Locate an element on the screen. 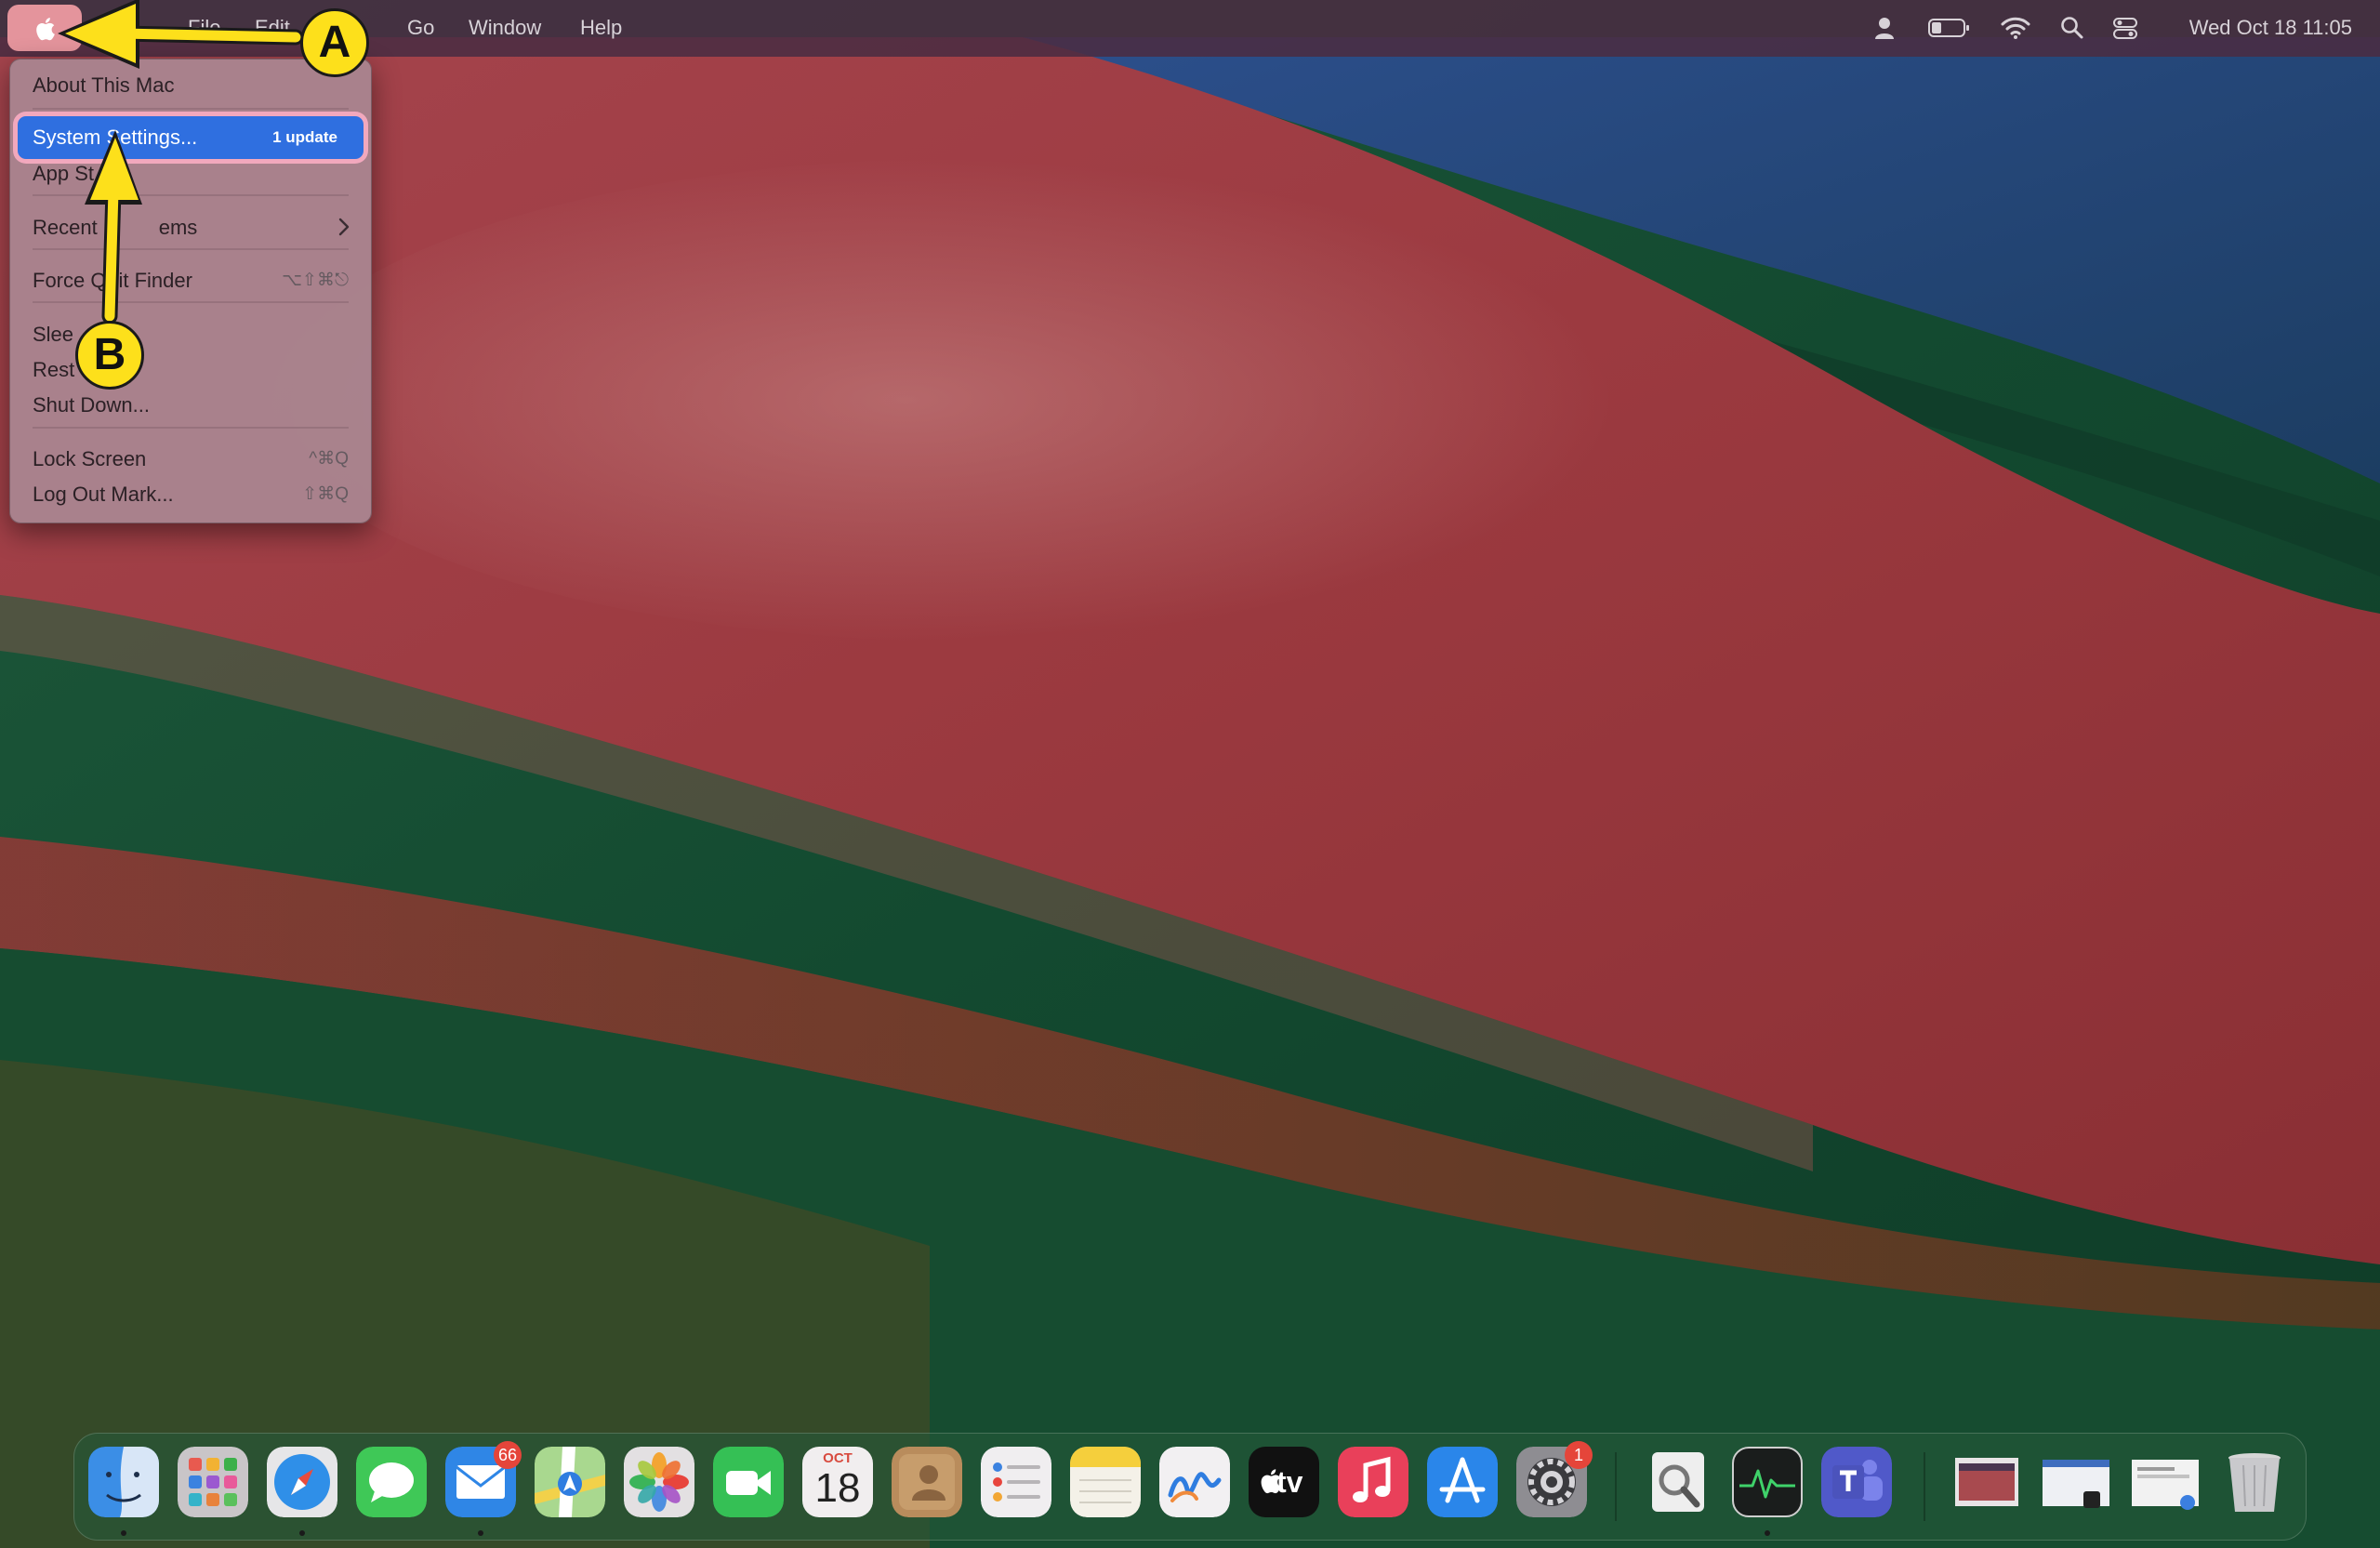  dock-freeform is located at coordinates (1194, 1482).